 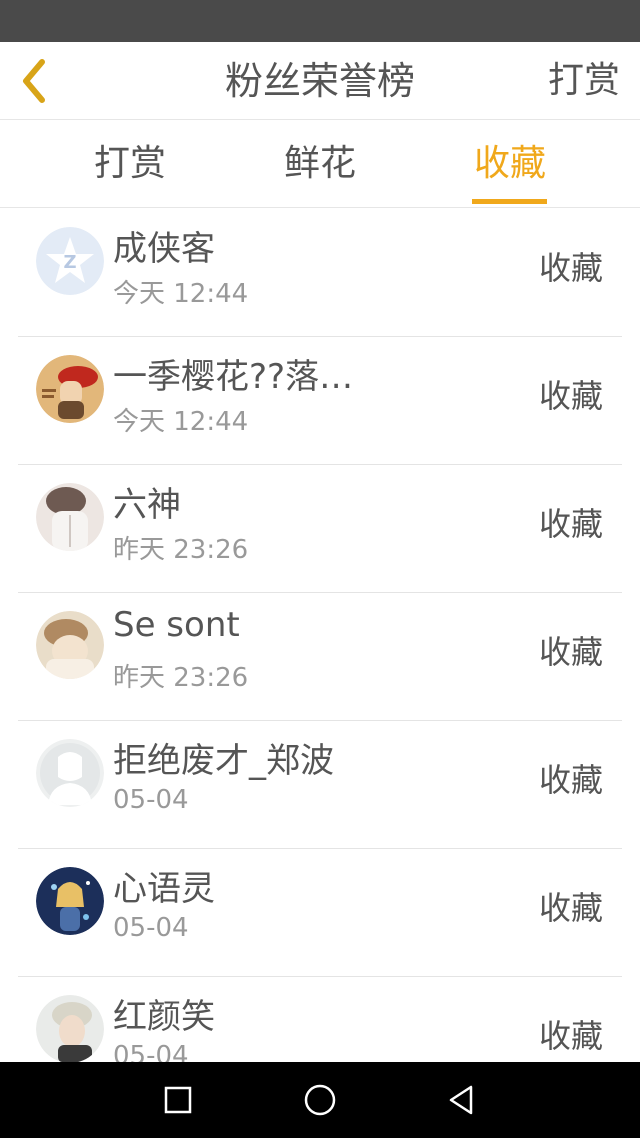 What do you see at coordinates (70, 1028) in the screenshot?
I see `man-photo-avatar` at bounding box center [70, 1028].